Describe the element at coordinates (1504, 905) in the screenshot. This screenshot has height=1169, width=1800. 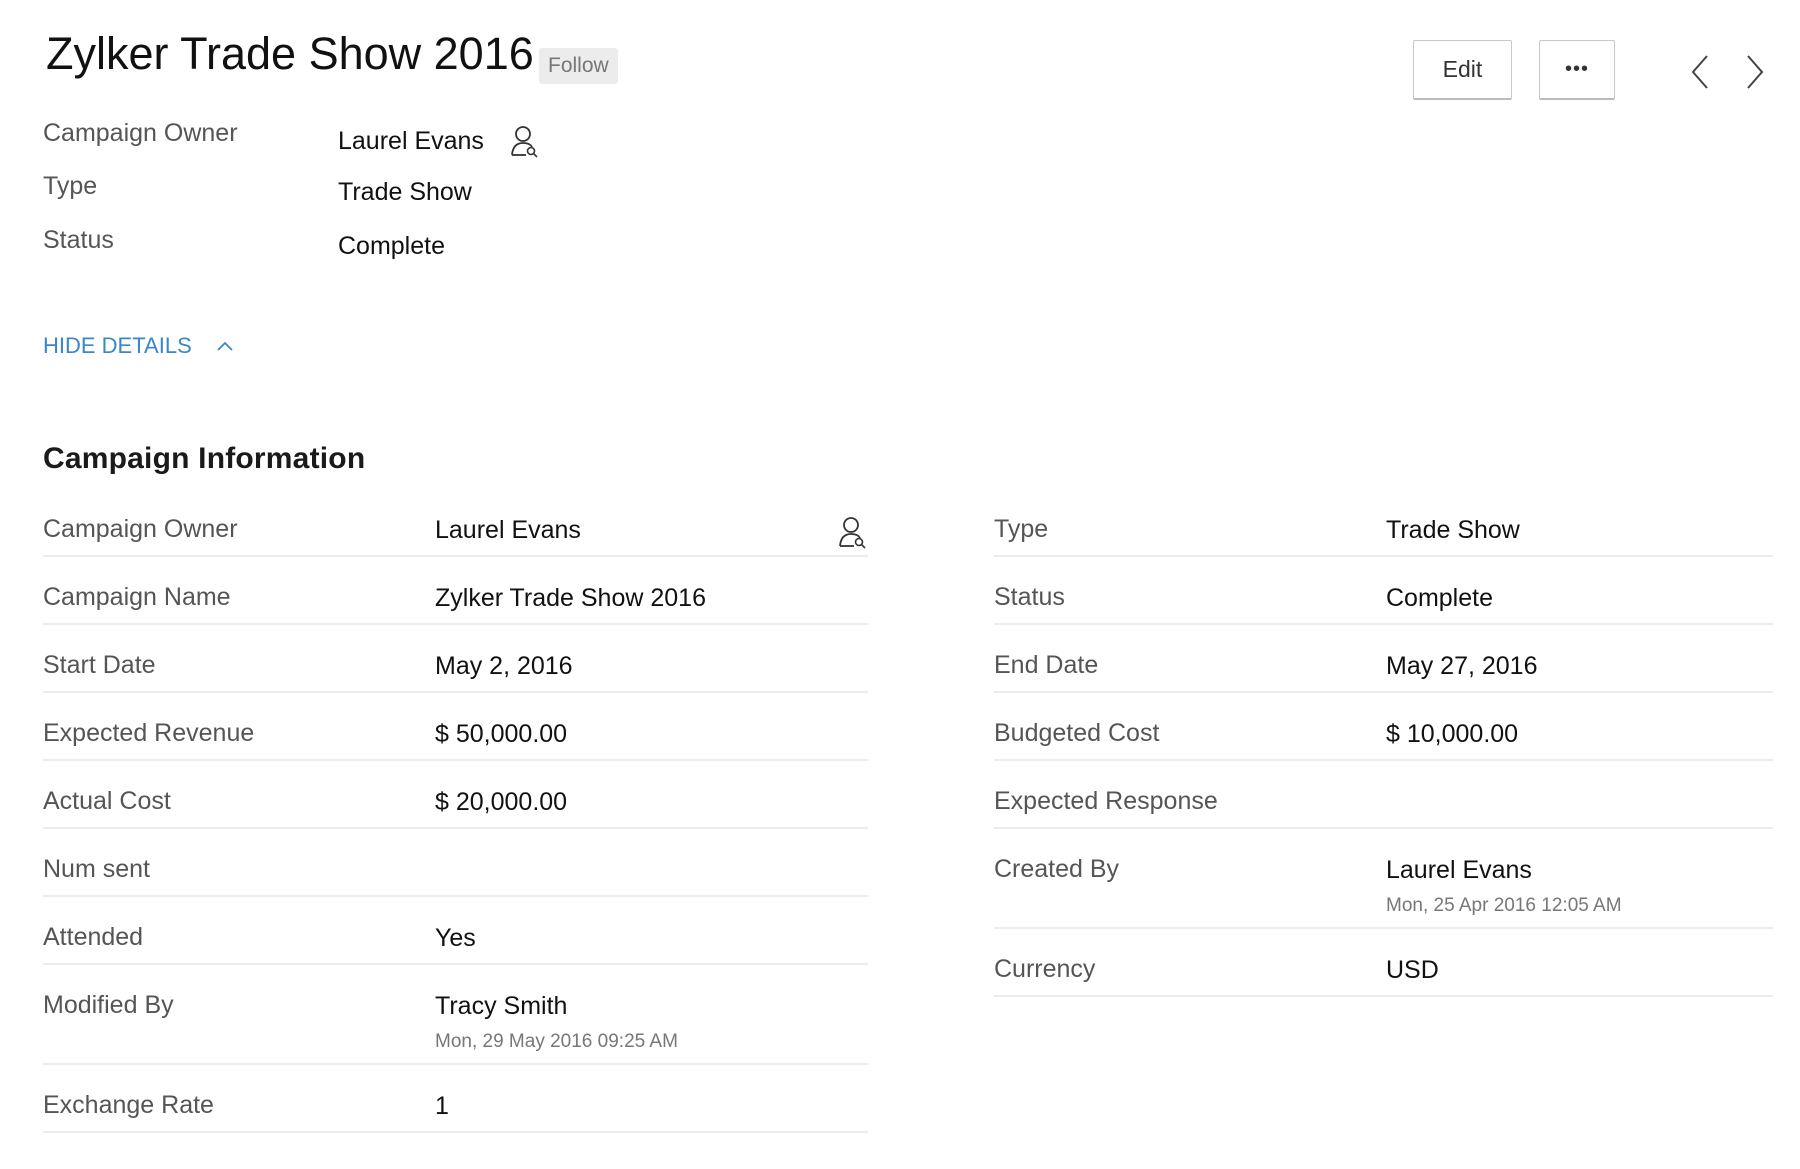
I see `field-timestamp: Mon, 25 Apr 2016 12:05 AM` at that location.